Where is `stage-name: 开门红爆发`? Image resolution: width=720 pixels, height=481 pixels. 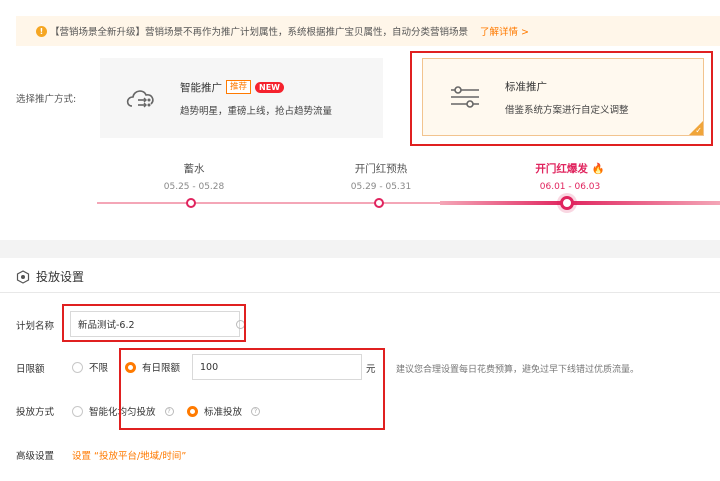
stage-name: 开门红爆发 is located at coordinates (561, 169).